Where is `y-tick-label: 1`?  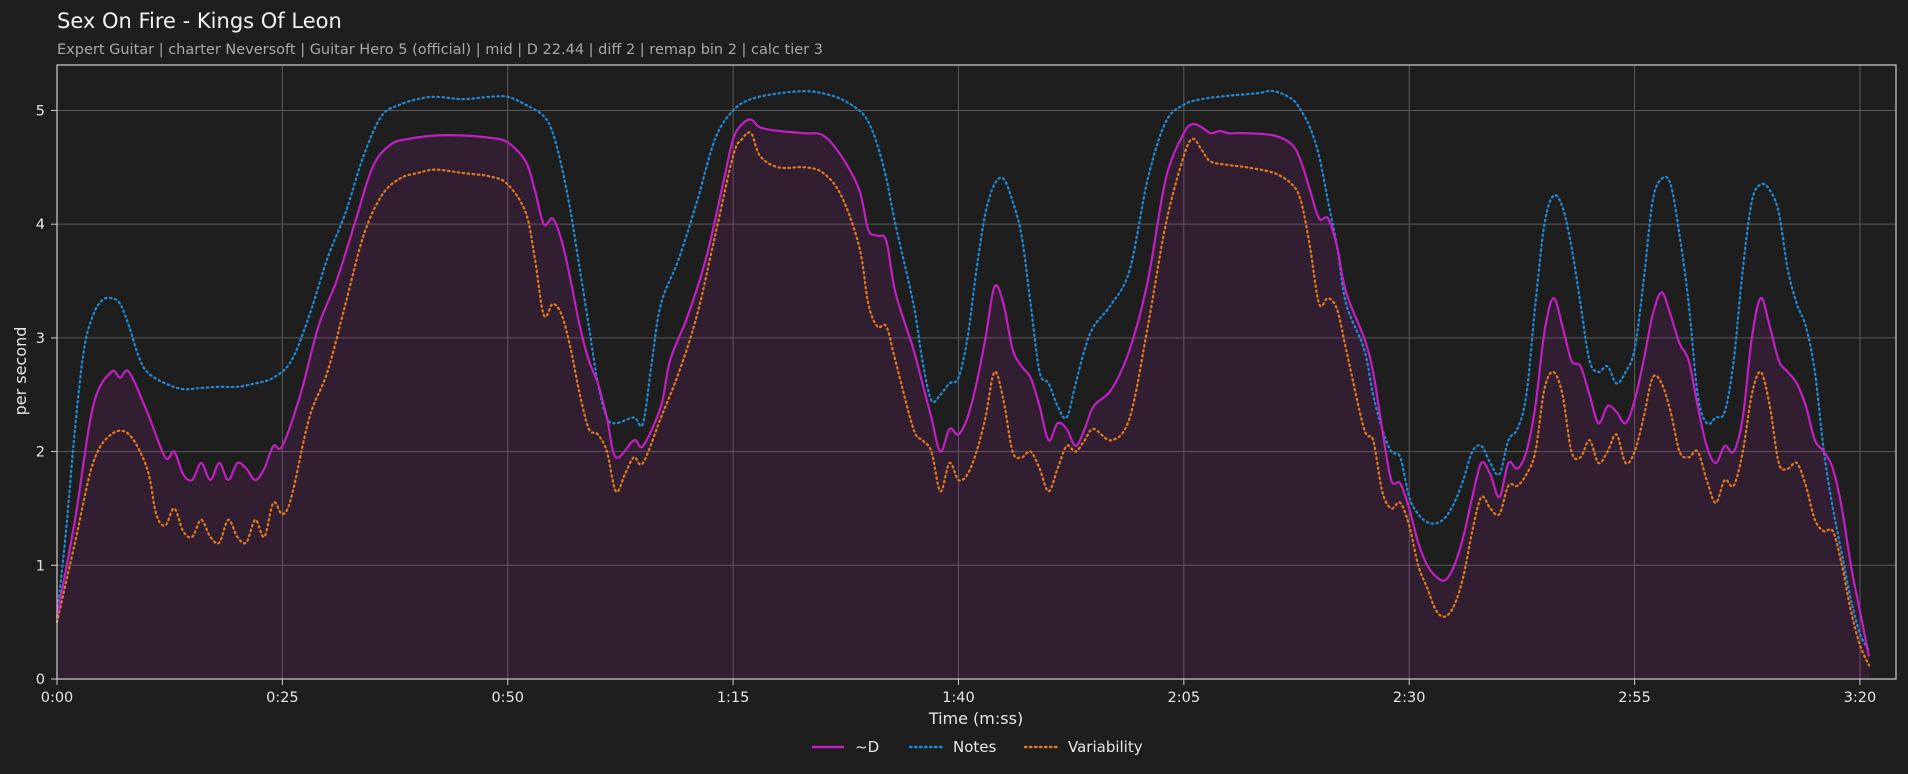 y-tick-label: 1 is located at coordinates (40, 566).